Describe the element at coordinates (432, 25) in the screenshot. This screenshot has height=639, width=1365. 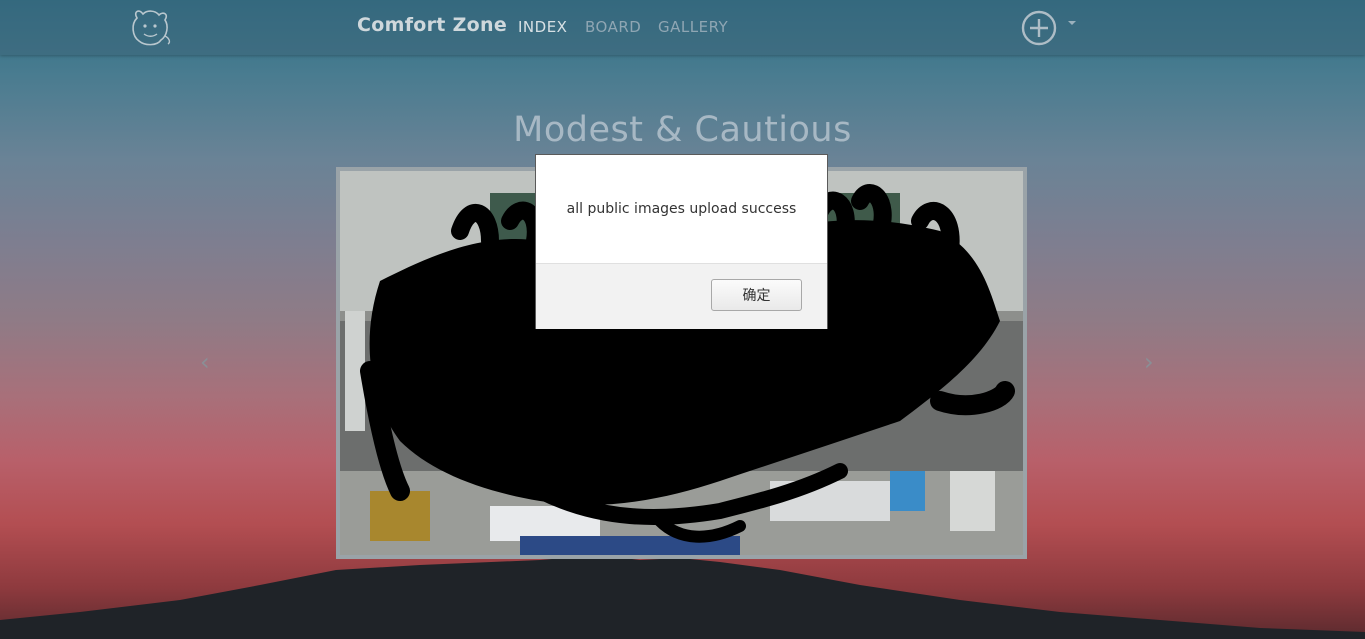
I see `brand-title: Comfort Zone` at that location.